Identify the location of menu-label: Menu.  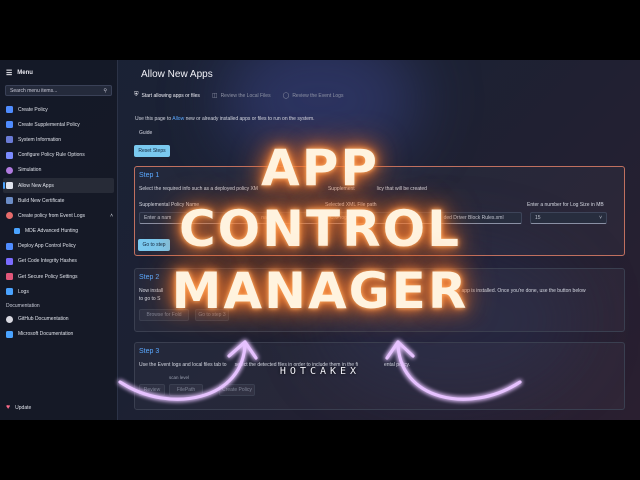
(25, 73).